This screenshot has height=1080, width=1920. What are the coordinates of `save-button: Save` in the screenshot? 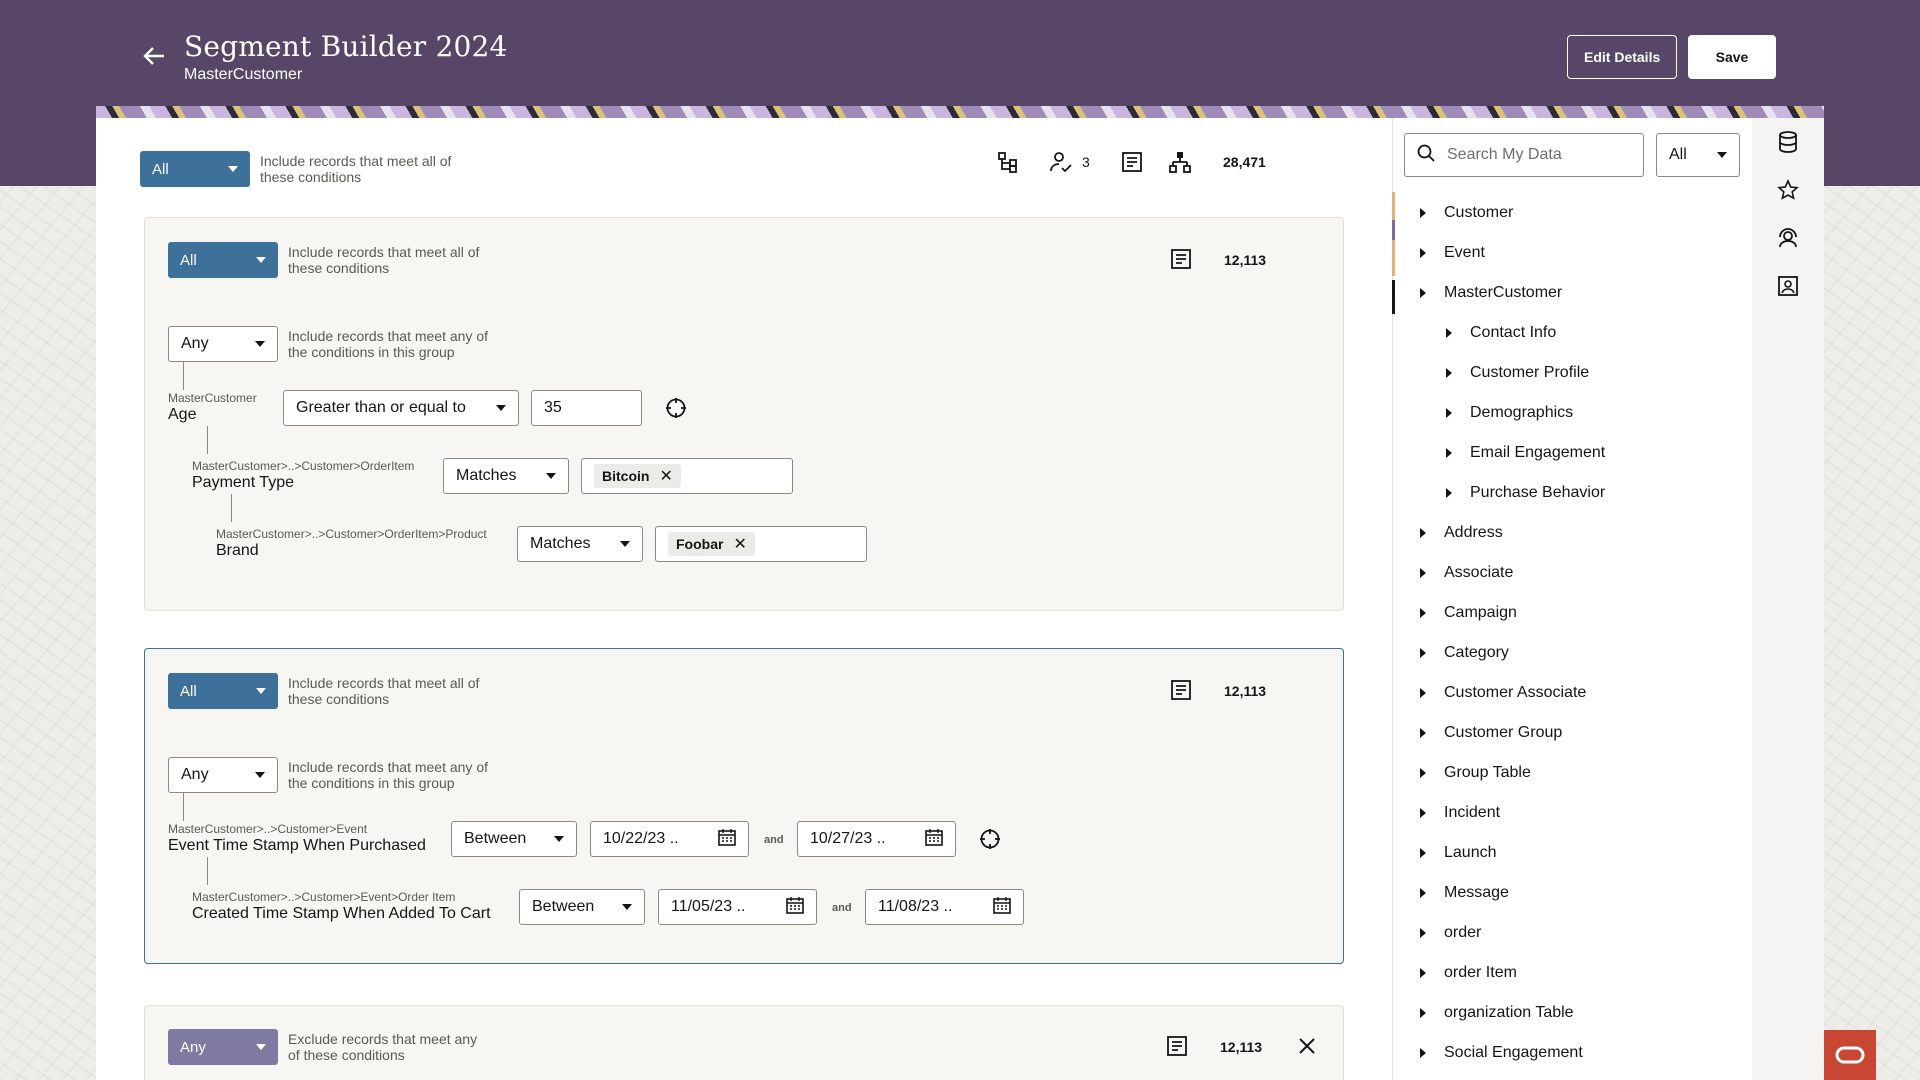 It's located at (1732, 57).